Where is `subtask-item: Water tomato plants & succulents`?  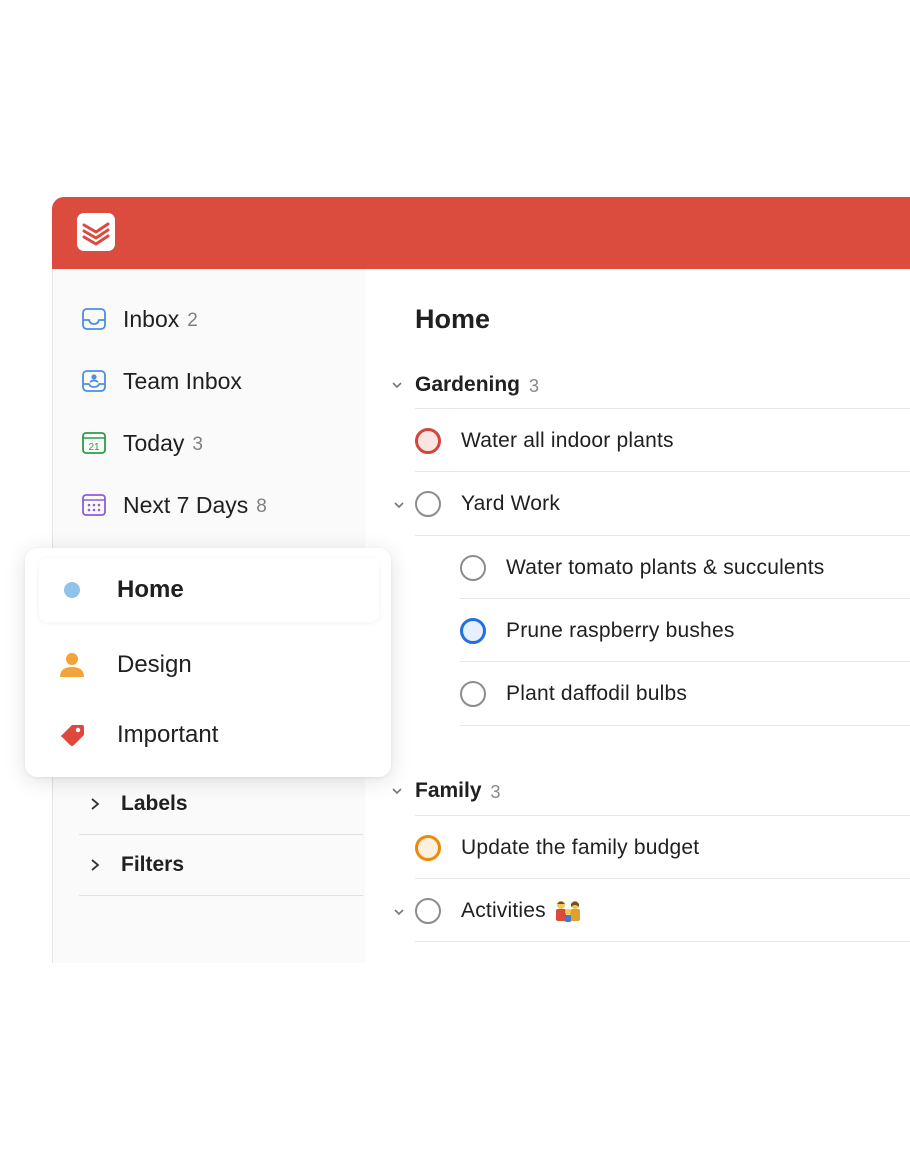
subtask-item: Water tomato plants & succulents is located at coordinates (642, 568).